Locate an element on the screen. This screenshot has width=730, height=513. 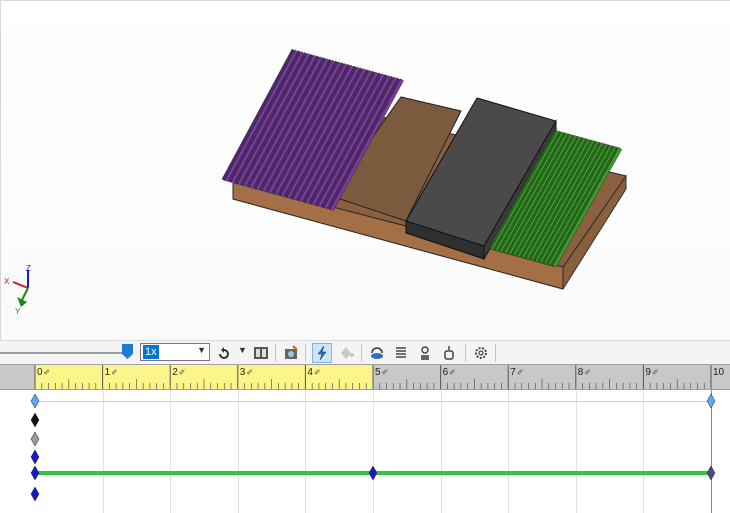
ruler-label-7: 7 ✐ is located at coordinates (516, 372).